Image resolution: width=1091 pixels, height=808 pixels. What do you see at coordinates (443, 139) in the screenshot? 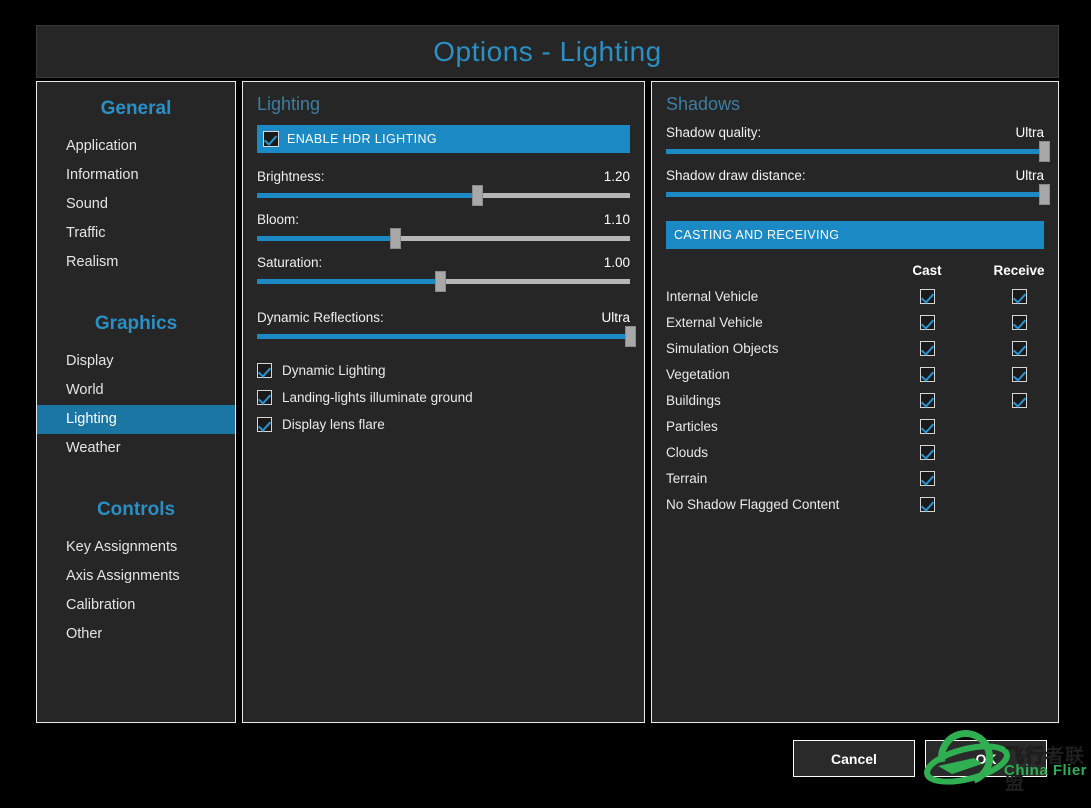
I see `enable-hdr-lighting-banner: ENABLE HDR LIGHTING` at bounding box center [443, 139].